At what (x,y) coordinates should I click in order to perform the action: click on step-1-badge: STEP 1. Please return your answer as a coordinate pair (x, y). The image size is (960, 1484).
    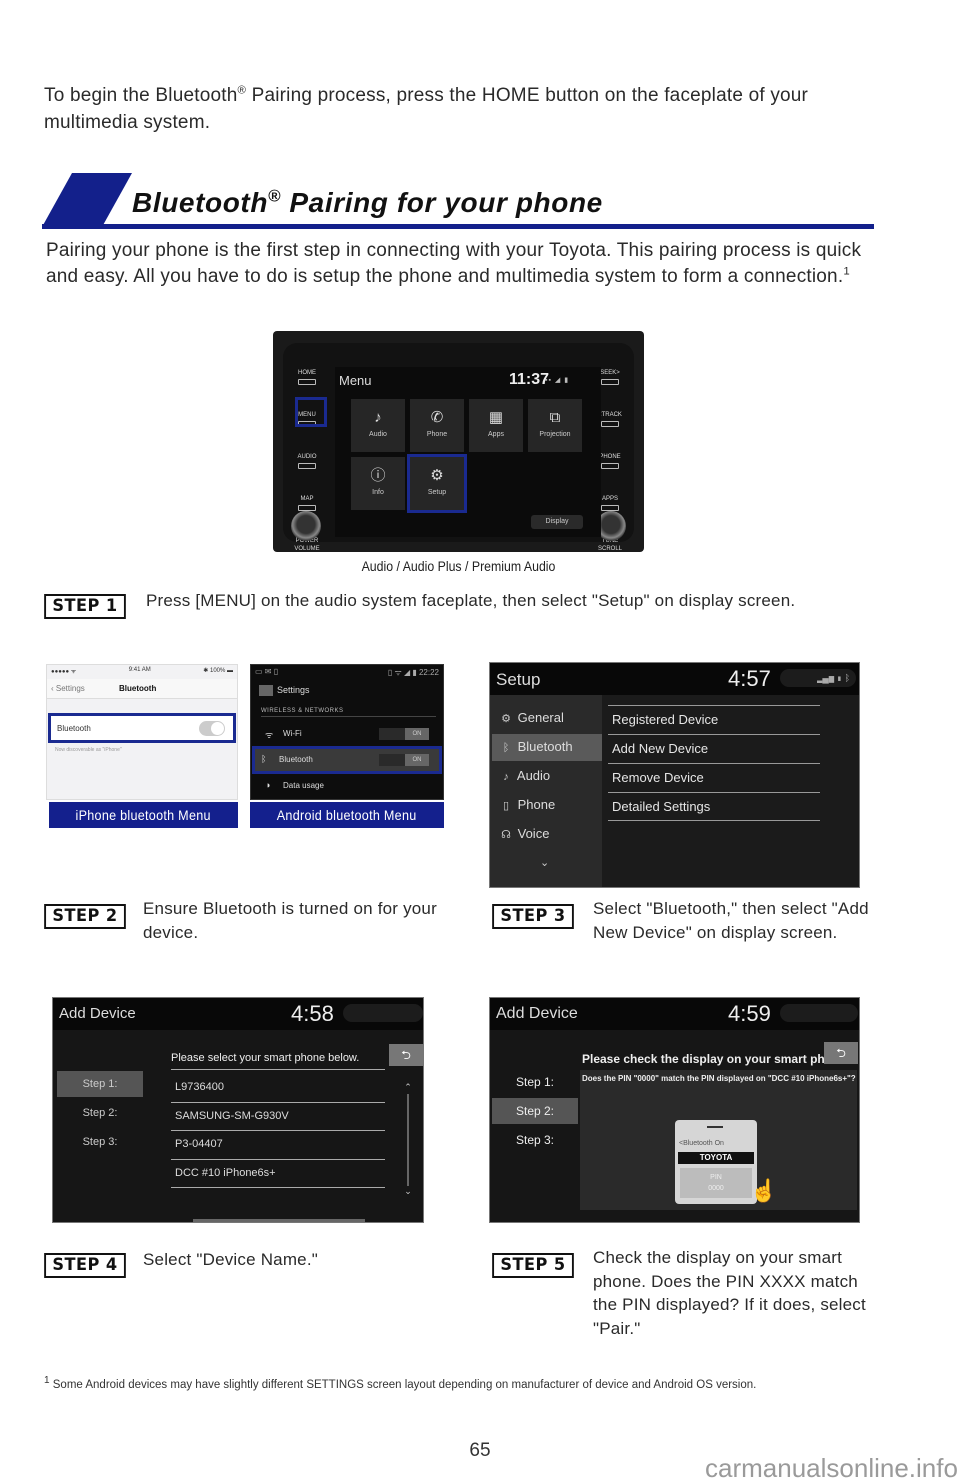
    Looking at the image, I should click on (85, 606).